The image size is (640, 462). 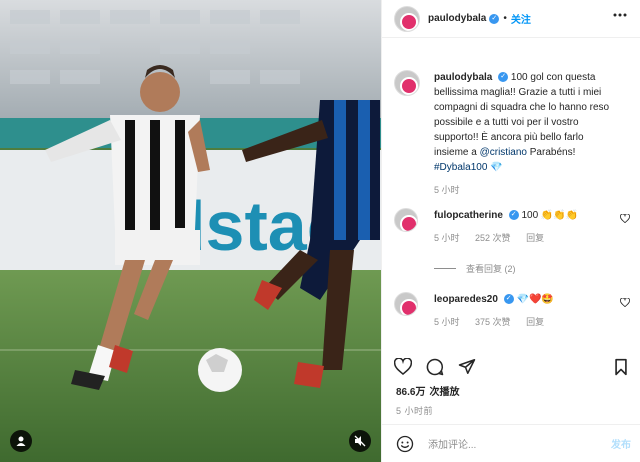 I want to click on mute-icon, so click(x=360, y=441).